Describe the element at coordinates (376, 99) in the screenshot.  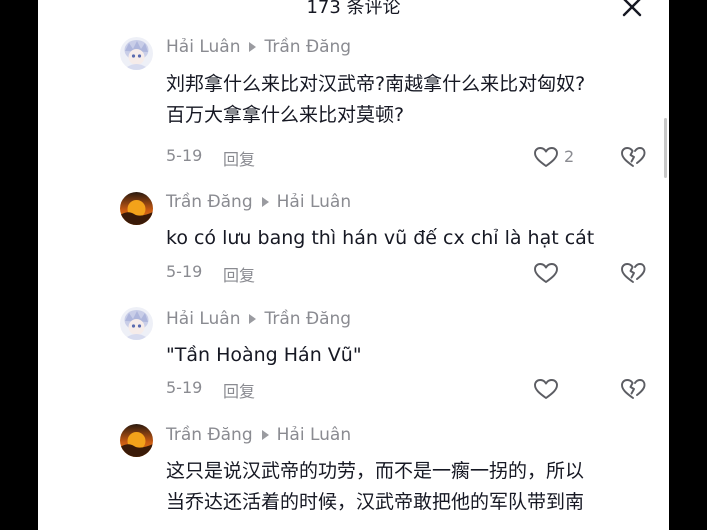
I see `comment-text: 刘邦拿什么来比对汉武帝?南越拿什么来比对匈奴? 百万大拿拿什么来比对莫顿?` at that location.